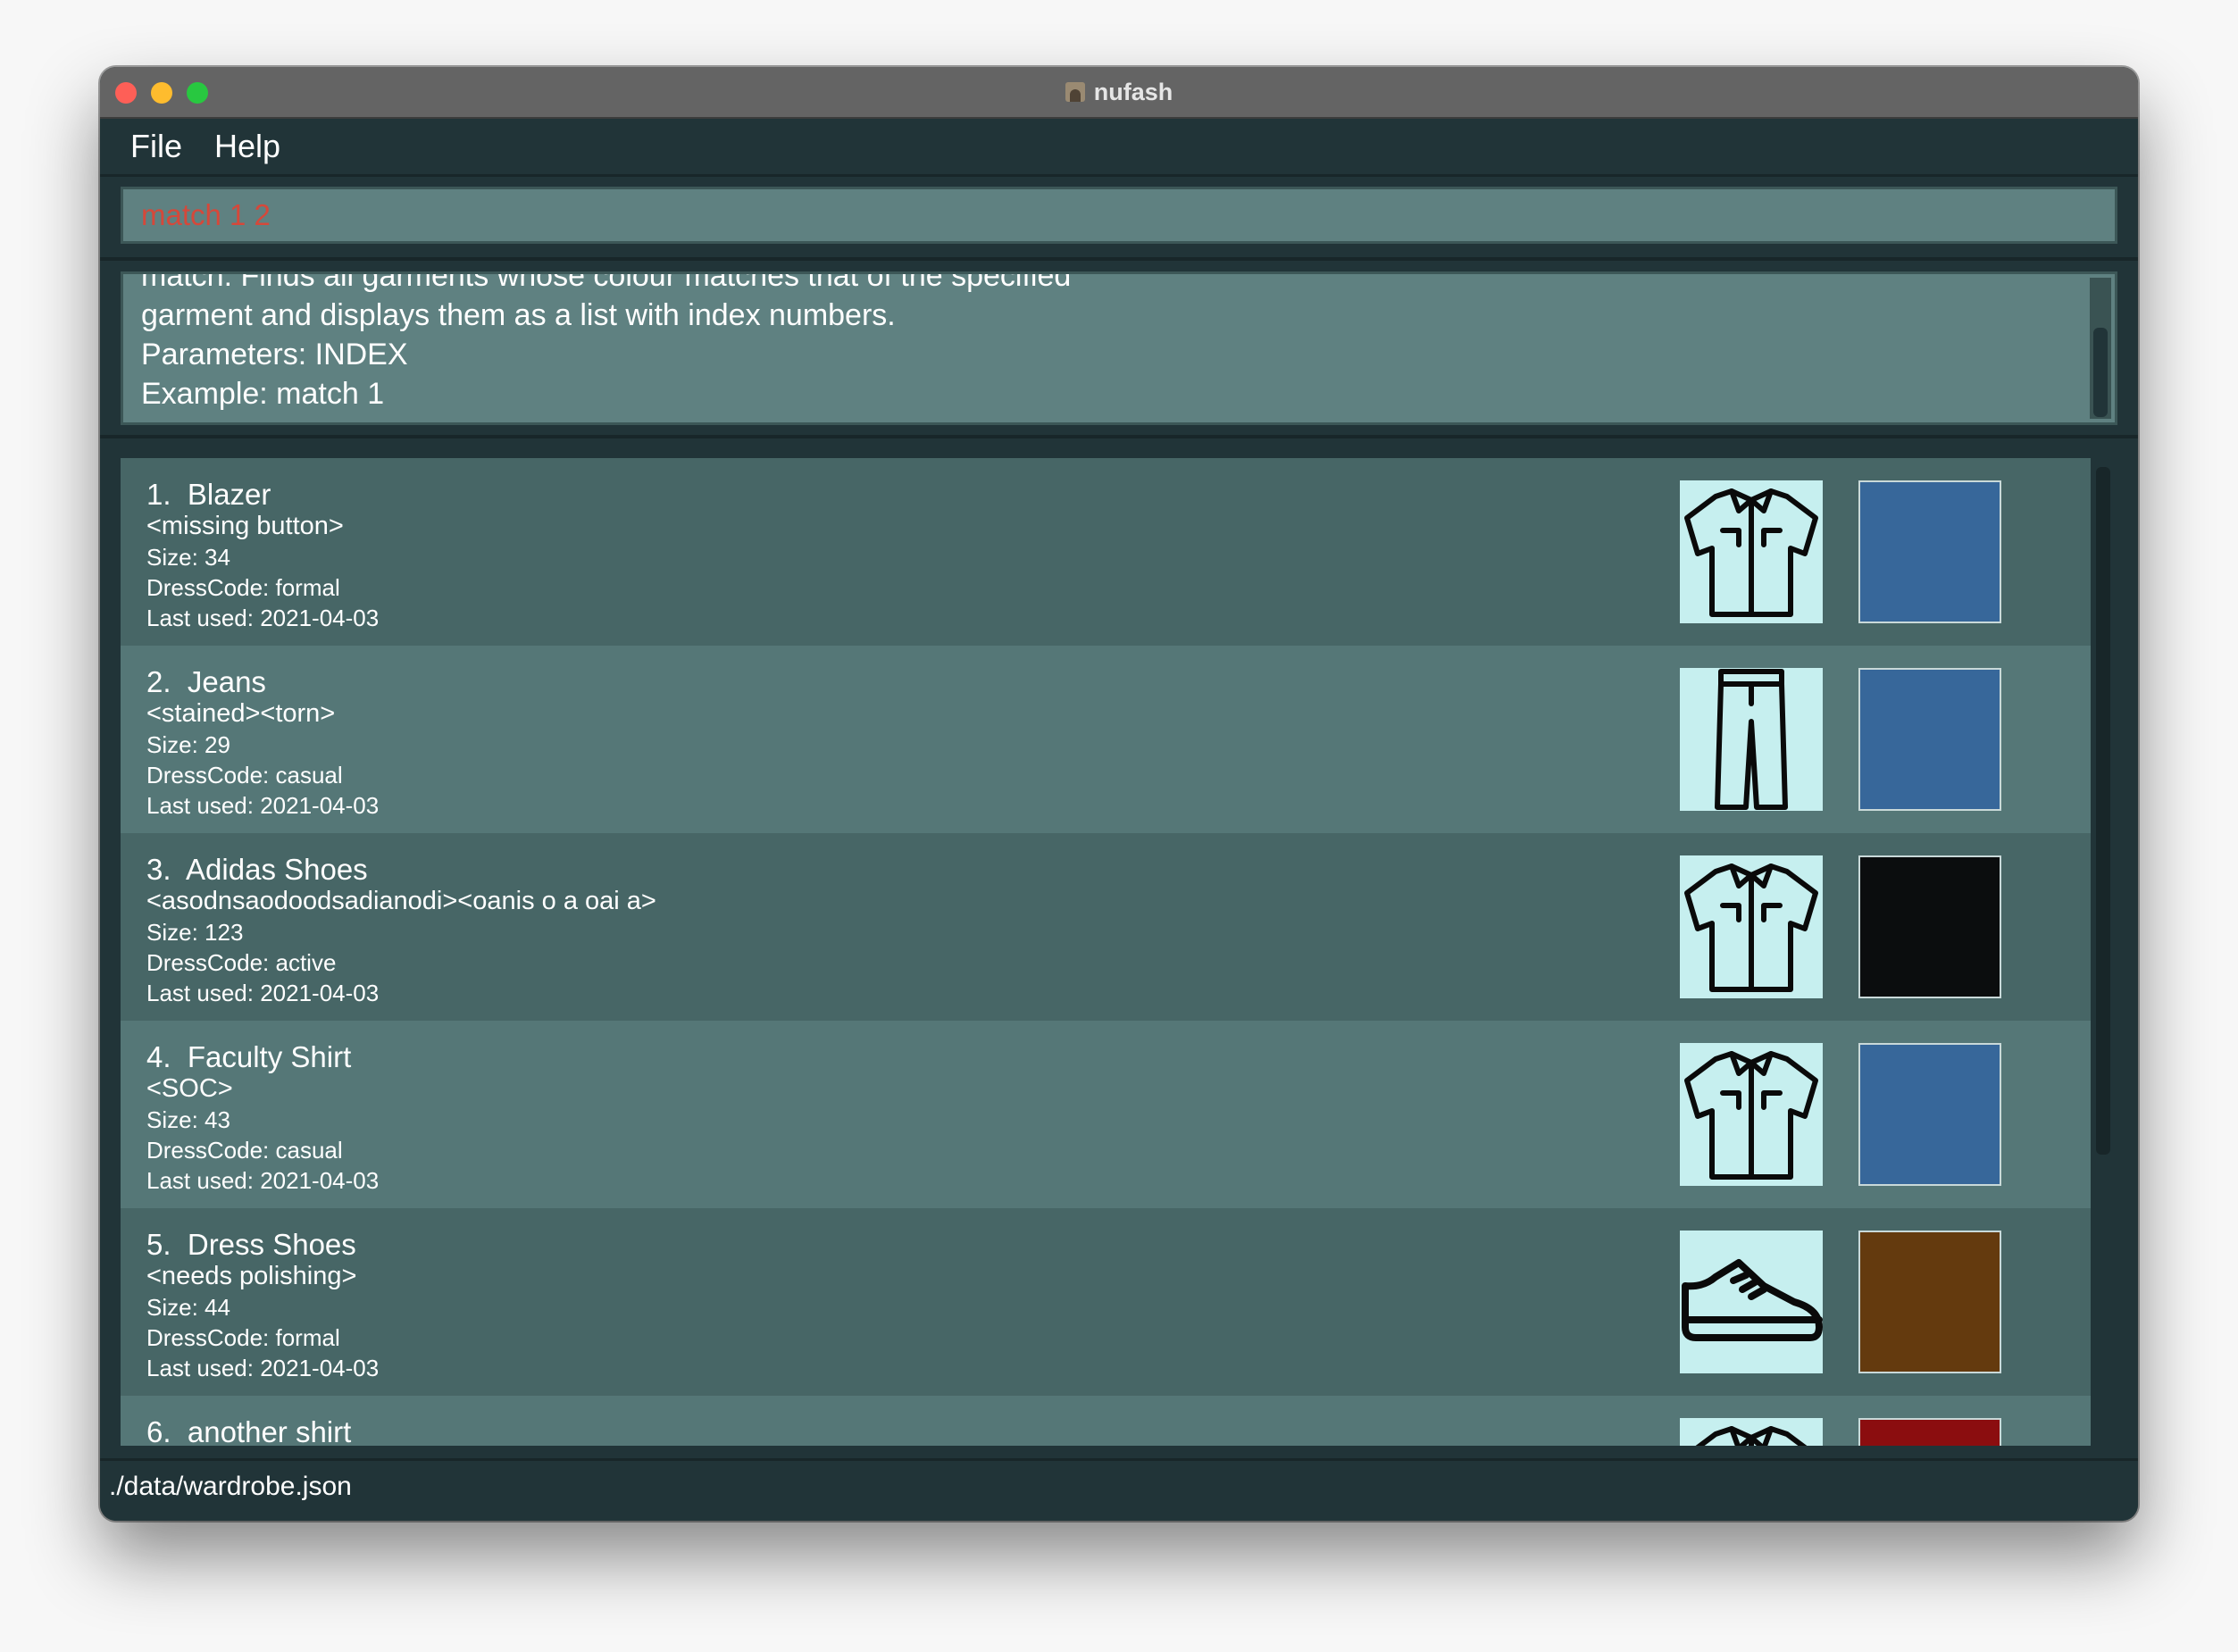 This screenshot has height=1652, width=2238. Describe the element at coordinates (249, 1056) in the screenshot. I see `garment-name: 4. Faculty Shirt` at that location.